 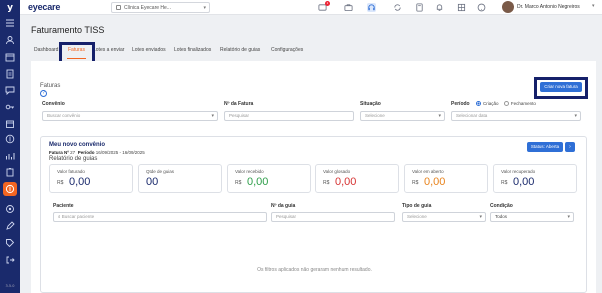 I want to click on stat-qtde-guias: Qtde de guias 00, so click(x=180, y=178).